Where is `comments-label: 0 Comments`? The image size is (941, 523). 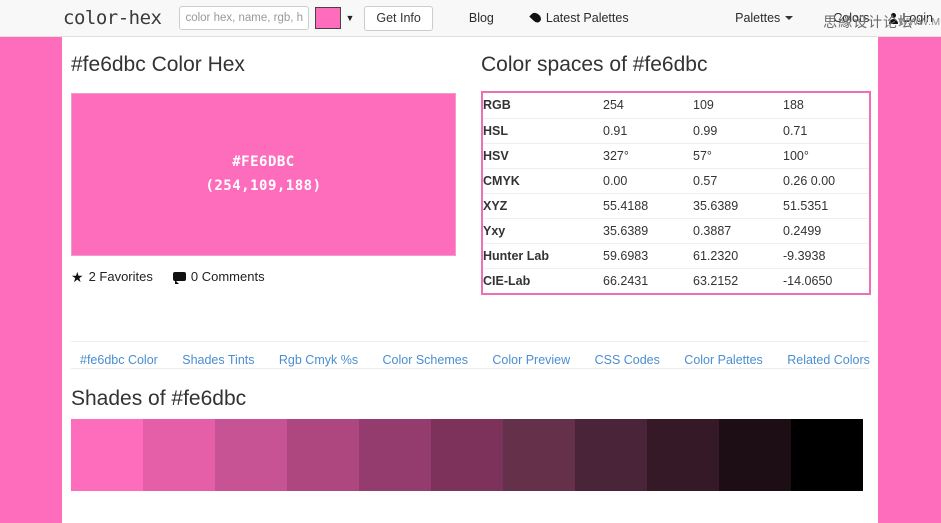
comments-label: 0 Comments is located at coordinates (227, 276).